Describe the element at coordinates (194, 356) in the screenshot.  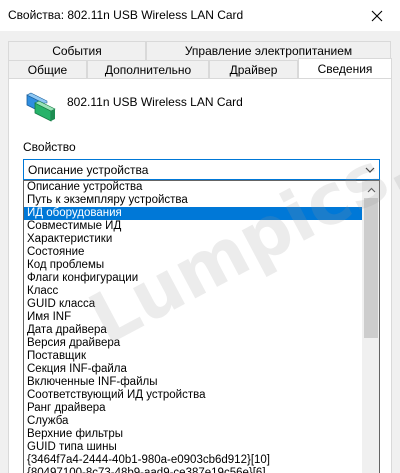
I see `dropdown-option: Поставщик` at that location.